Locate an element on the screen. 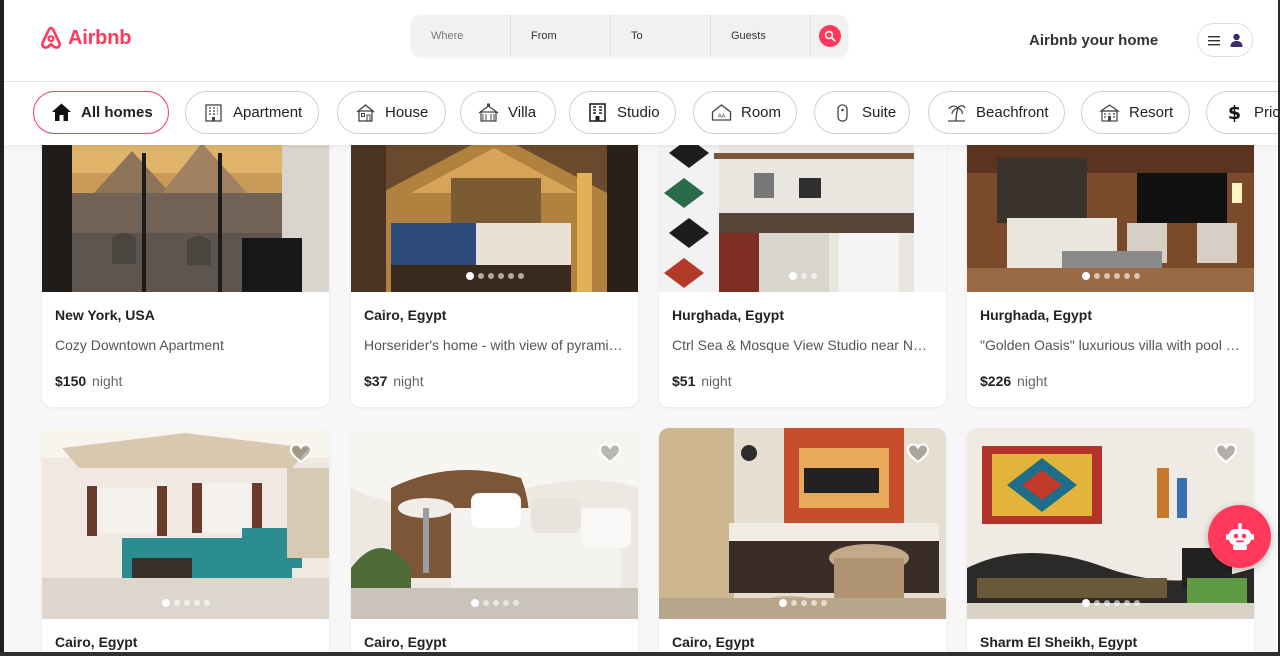 This screenshot has height=656, width=1280. category-studio: Studio is located at coordinates (622, 112).